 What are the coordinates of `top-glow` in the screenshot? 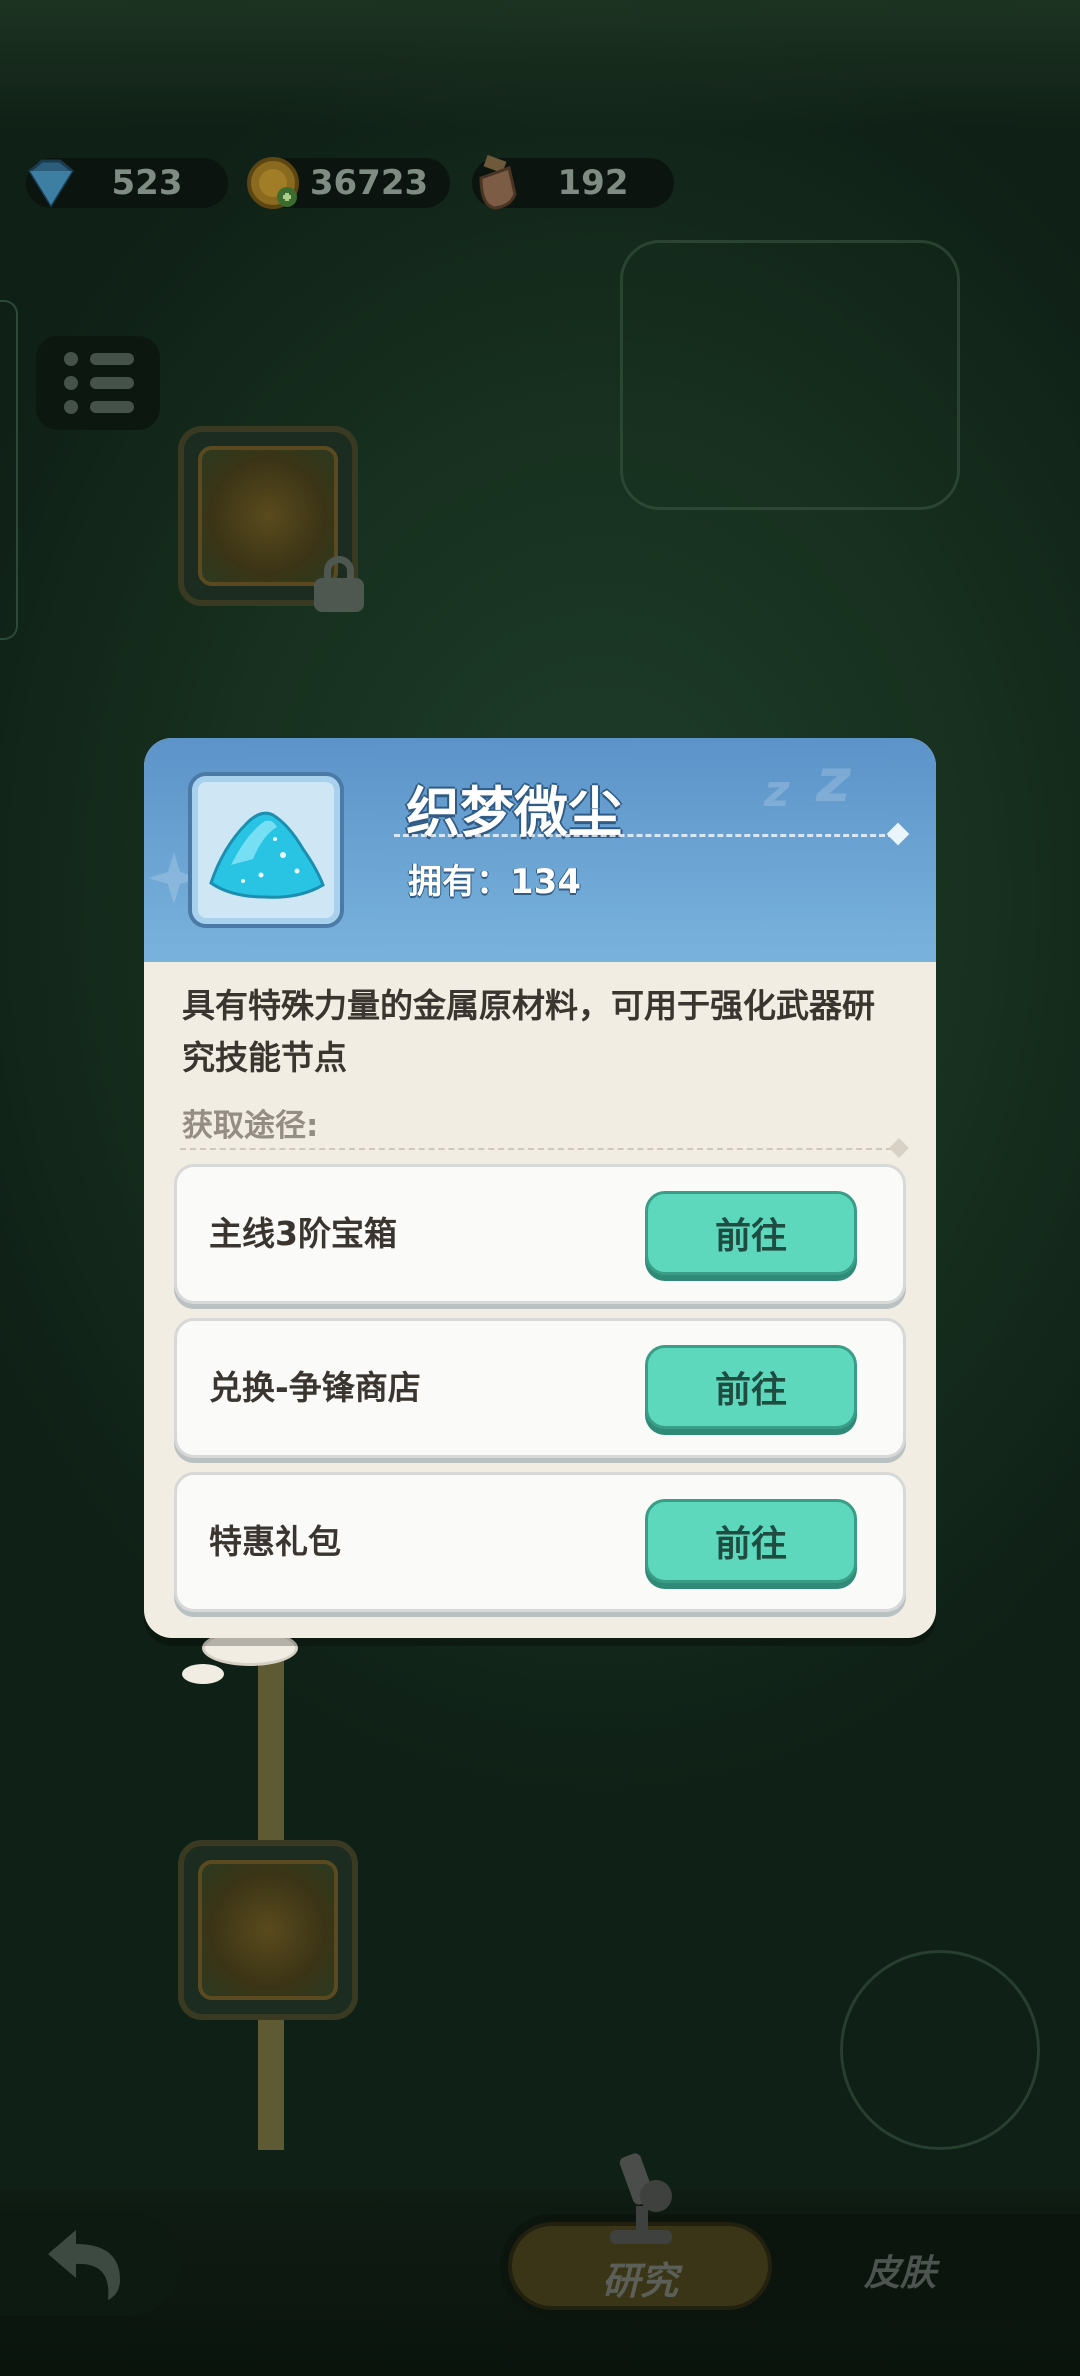 It's located at (540, 65).